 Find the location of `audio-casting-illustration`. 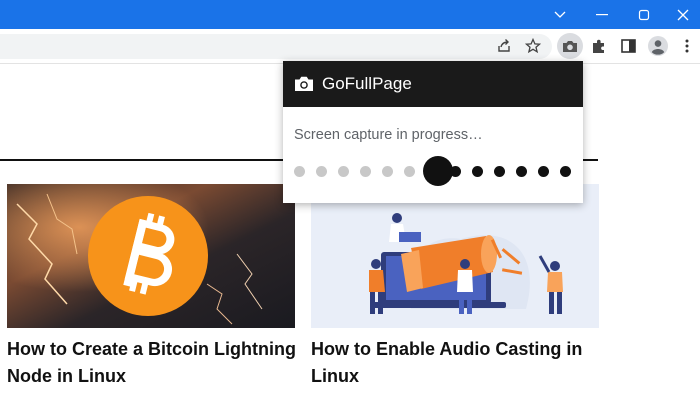

audio-casting-illustration is located at coordinates (455, 256).